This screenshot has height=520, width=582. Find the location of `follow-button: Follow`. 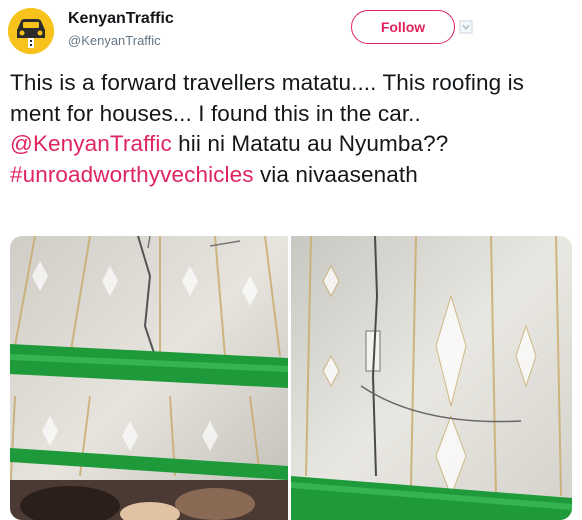

follow-button: Follow is located at coordinates (403, 27).